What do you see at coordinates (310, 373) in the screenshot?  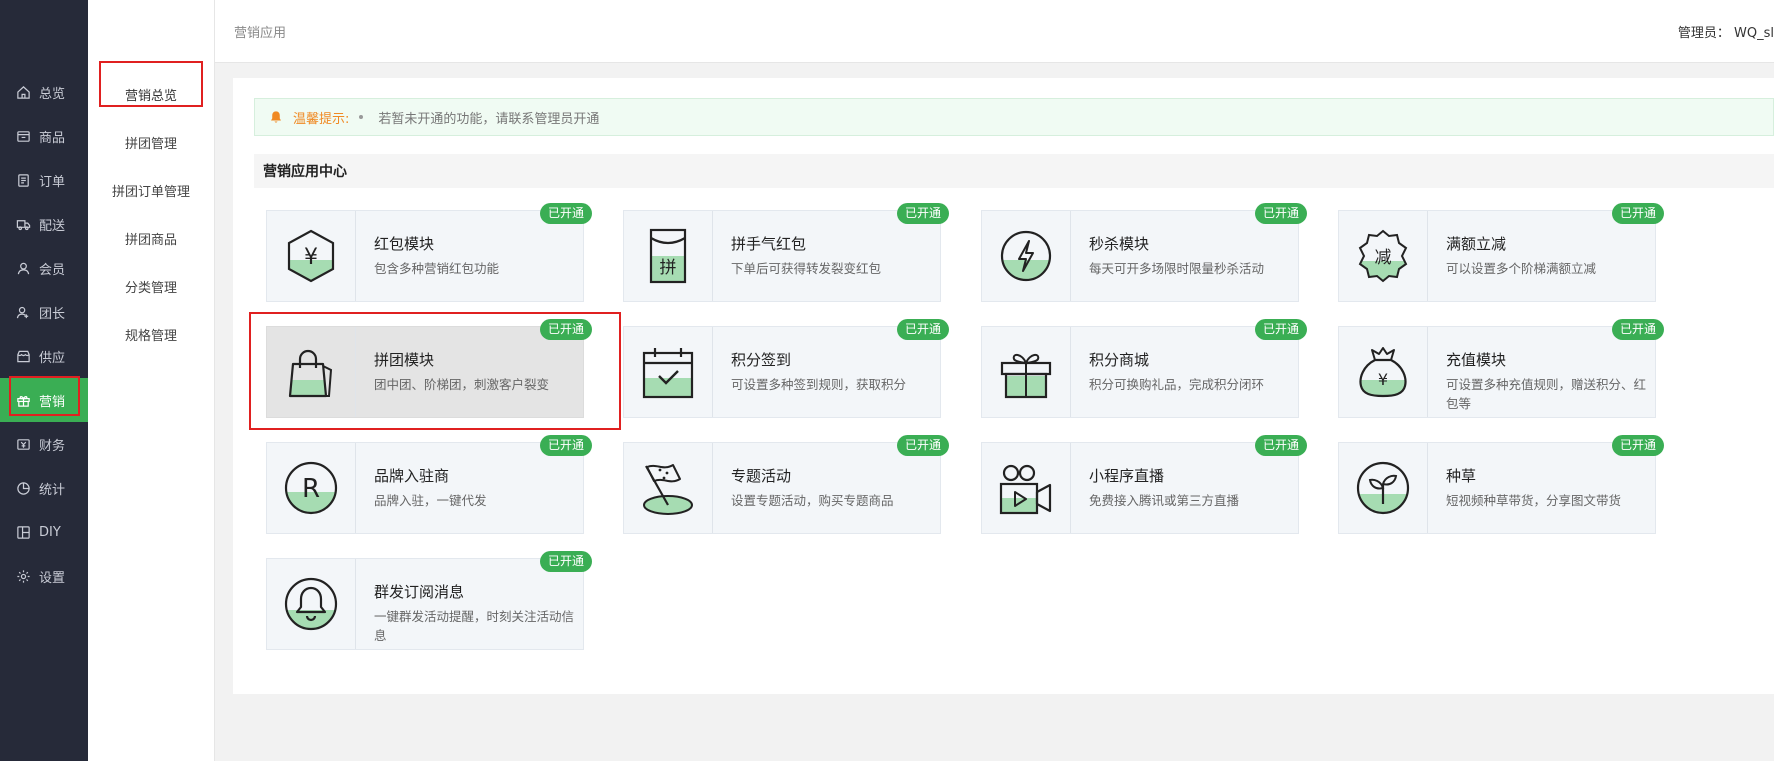 I see `shopping-bag-icon` at bounding box center [310, 373].